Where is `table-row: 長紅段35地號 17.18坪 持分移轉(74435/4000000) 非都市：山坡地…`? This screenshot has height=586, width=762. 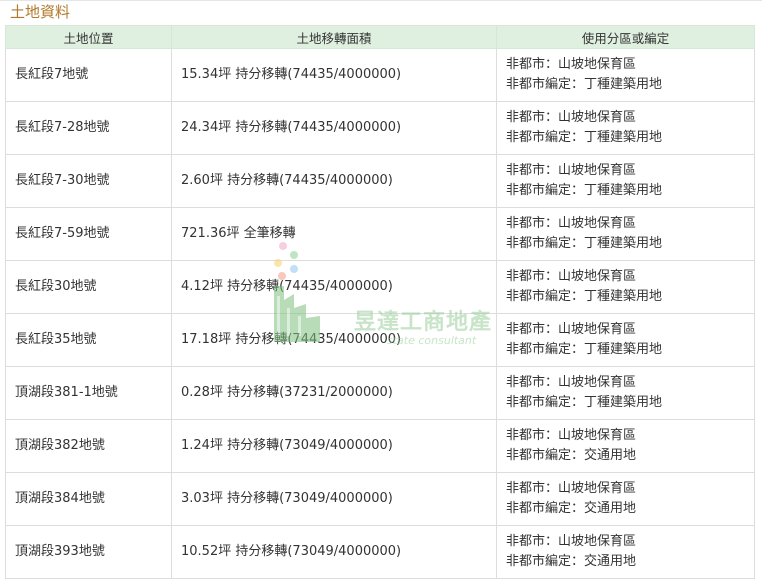
table-row: 長紅段35地號 17.18坪 持分移轉(74435/4000000) 非都市：山坡地… is located at coordinates (380, 340).